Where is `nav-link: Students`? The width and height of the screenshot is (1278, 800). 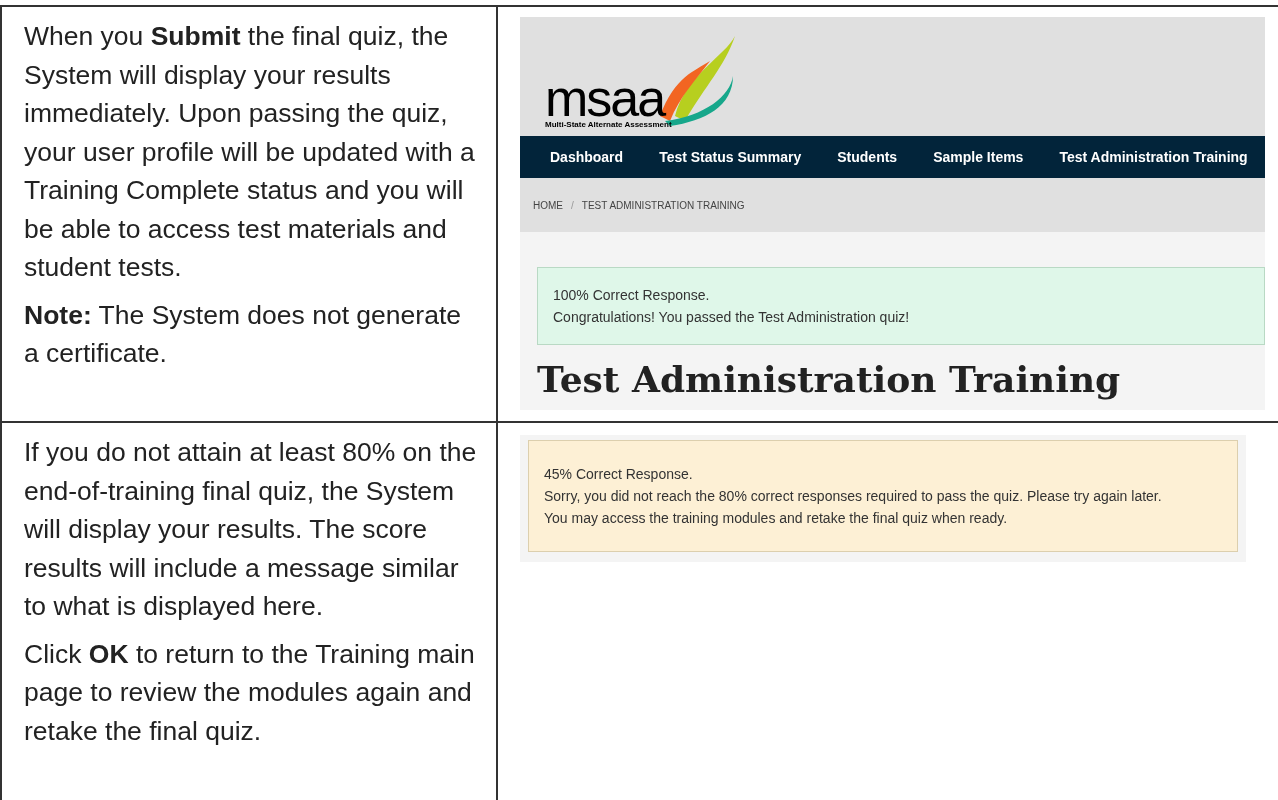
nav-link: Students is located at coordinates (867, 157).